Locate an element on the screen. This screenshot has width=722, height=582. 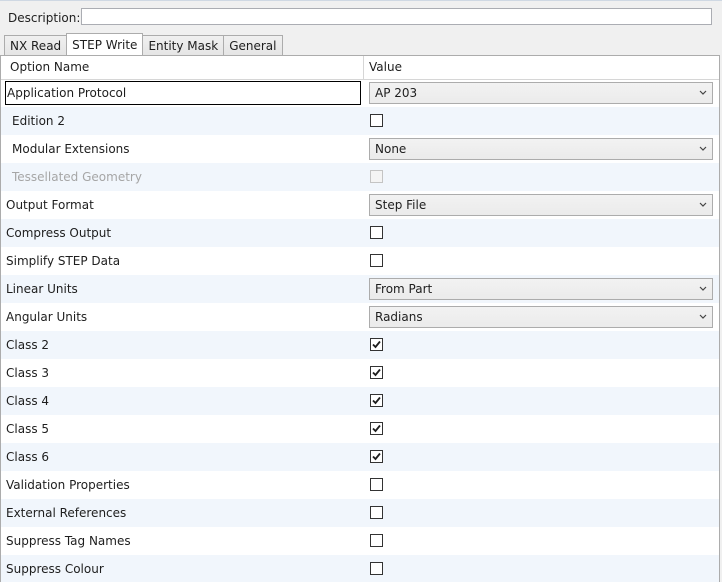
table-row: Class 6 is located at coordinates (360, 457).